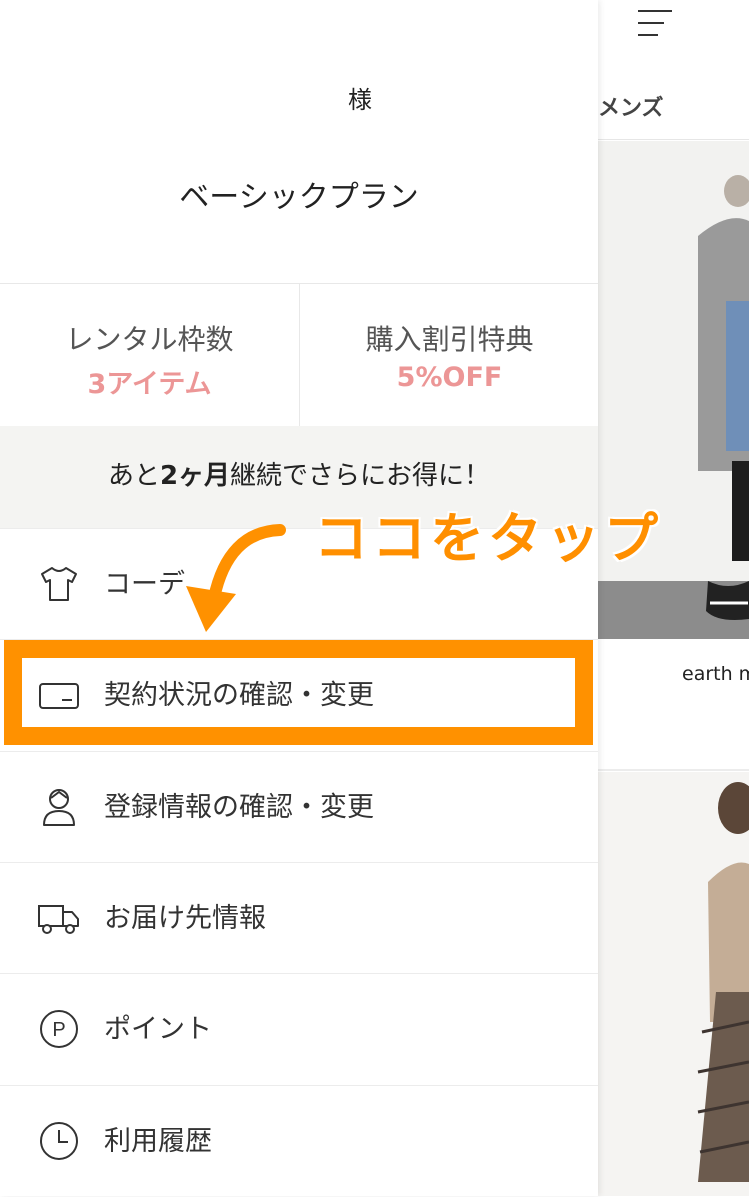  What do you see at coordinates (299, 1029) in the screenshot?
I see `menu-item-points: P ポイント` at bounding box center [299, 1029].